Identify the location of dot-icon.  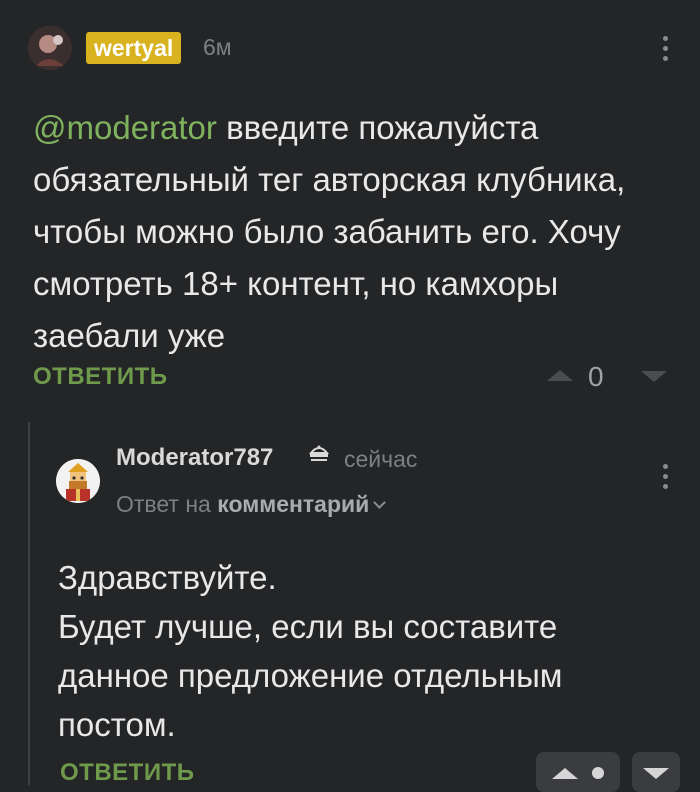
(598, 773).